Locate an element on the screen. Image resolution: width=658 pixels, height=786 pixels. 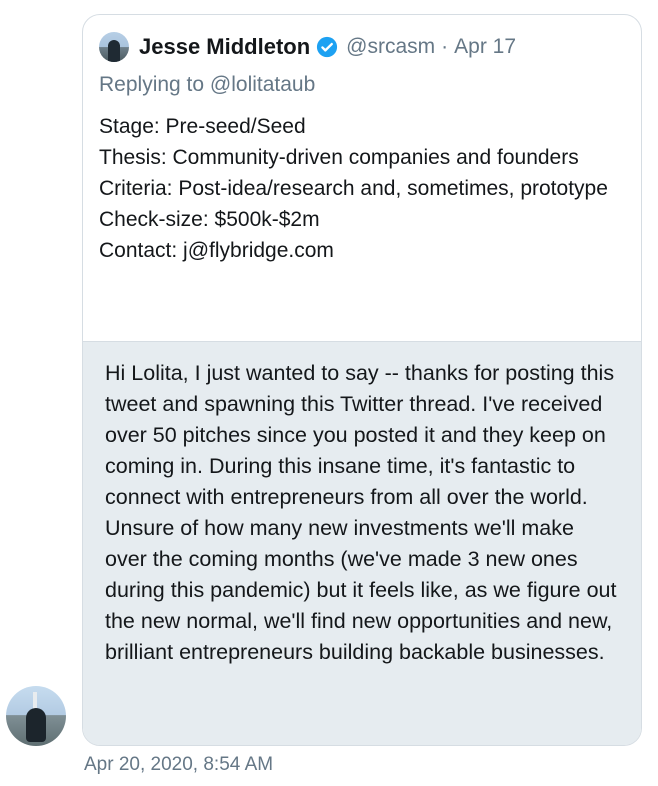
replying-mention-link: @lolitataub is located at coordinates (262, 84).